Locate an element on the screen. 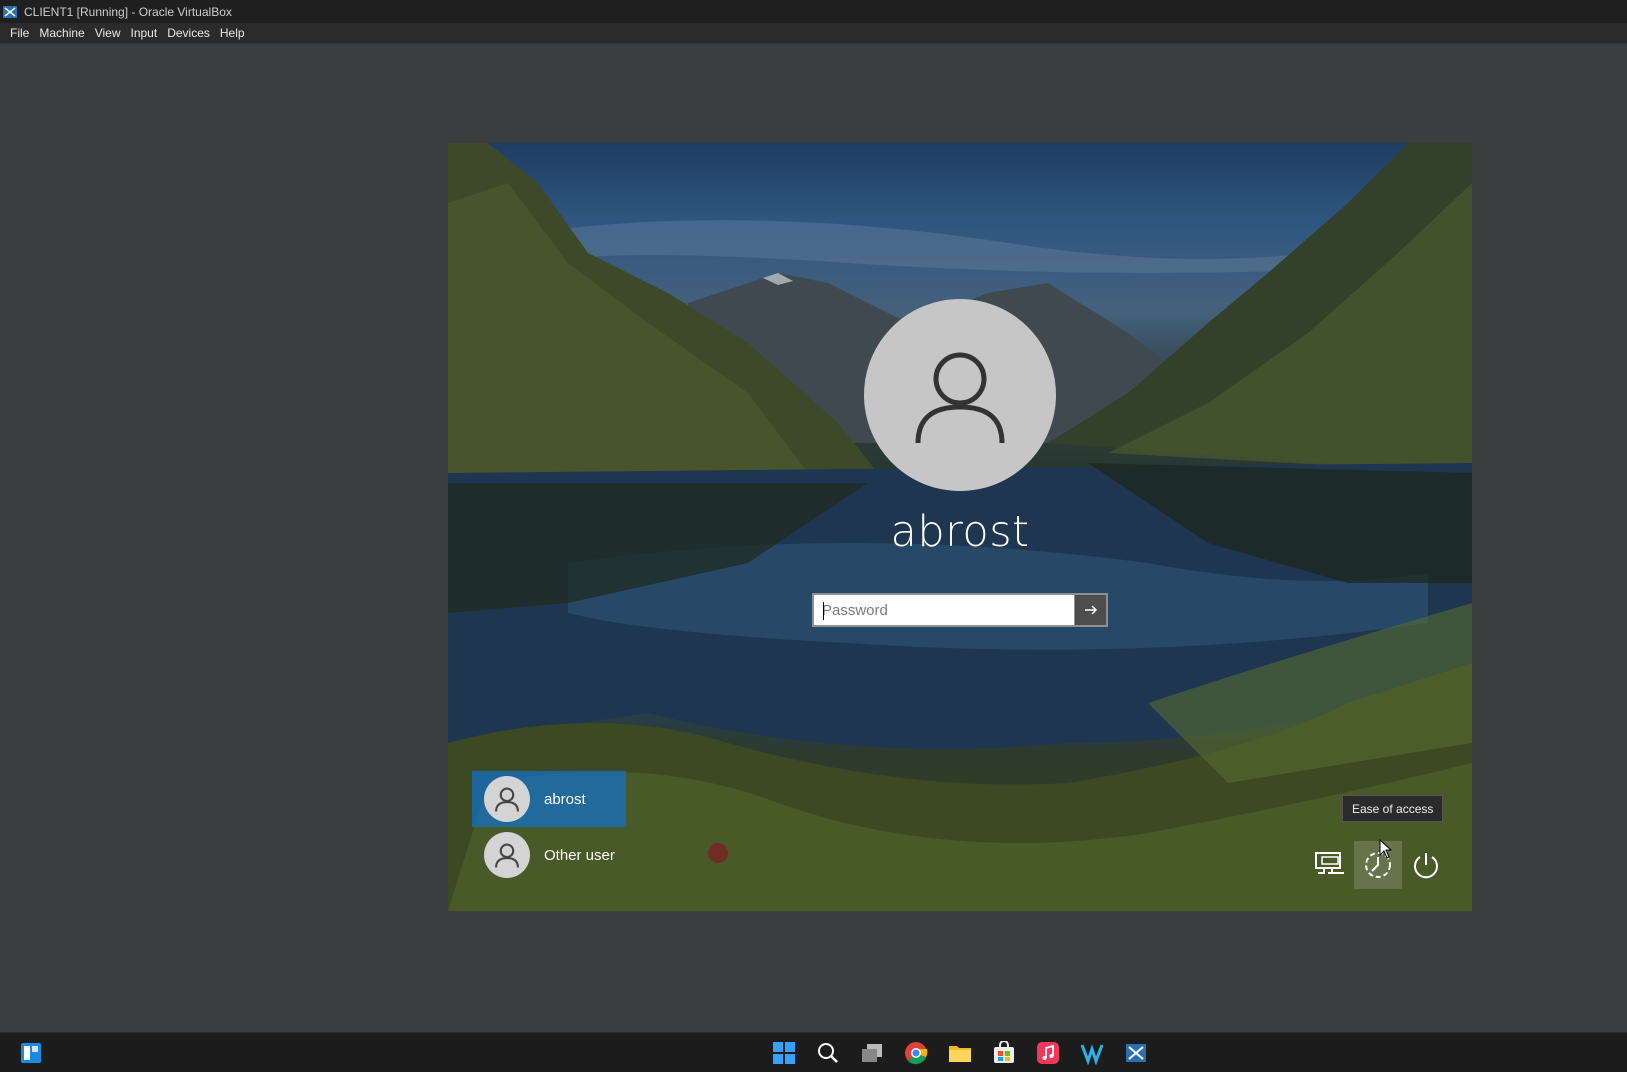  task-view-icon is located at coordinates (872, 1053).